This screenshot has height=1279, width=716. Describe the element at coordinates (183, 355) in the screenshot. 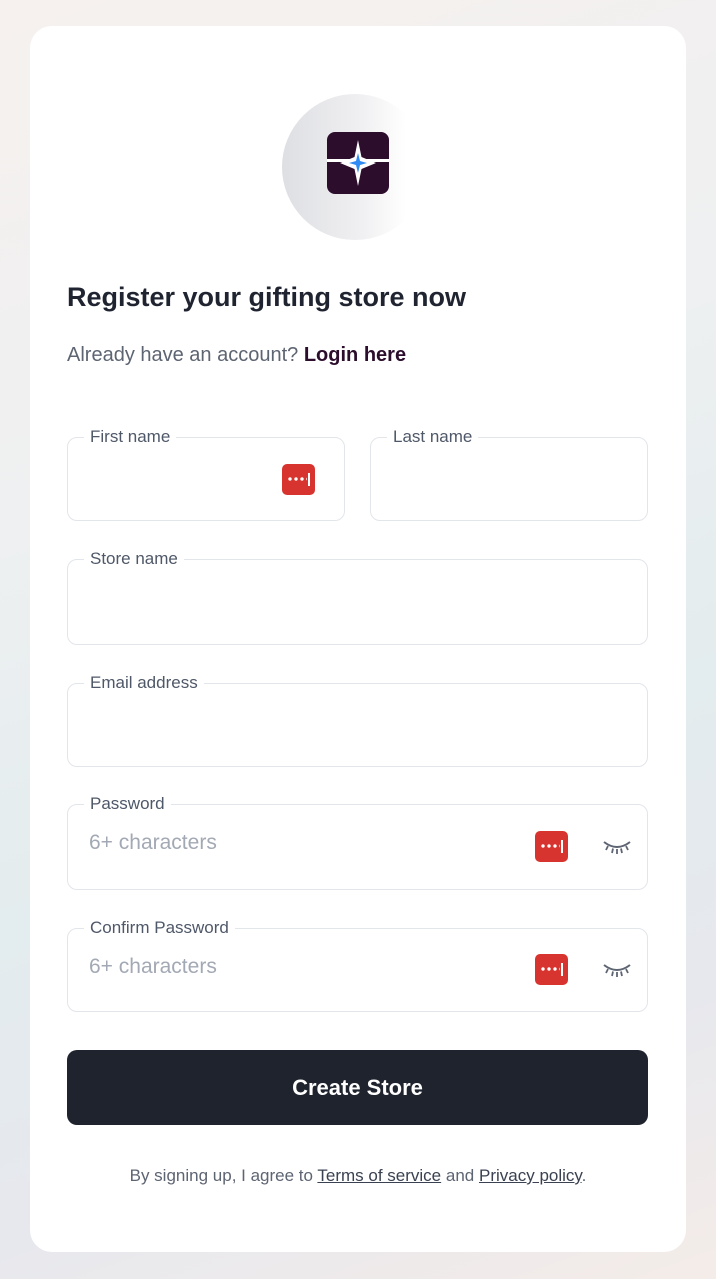

I see `login-prompt-text: Already have an account?` at that location.